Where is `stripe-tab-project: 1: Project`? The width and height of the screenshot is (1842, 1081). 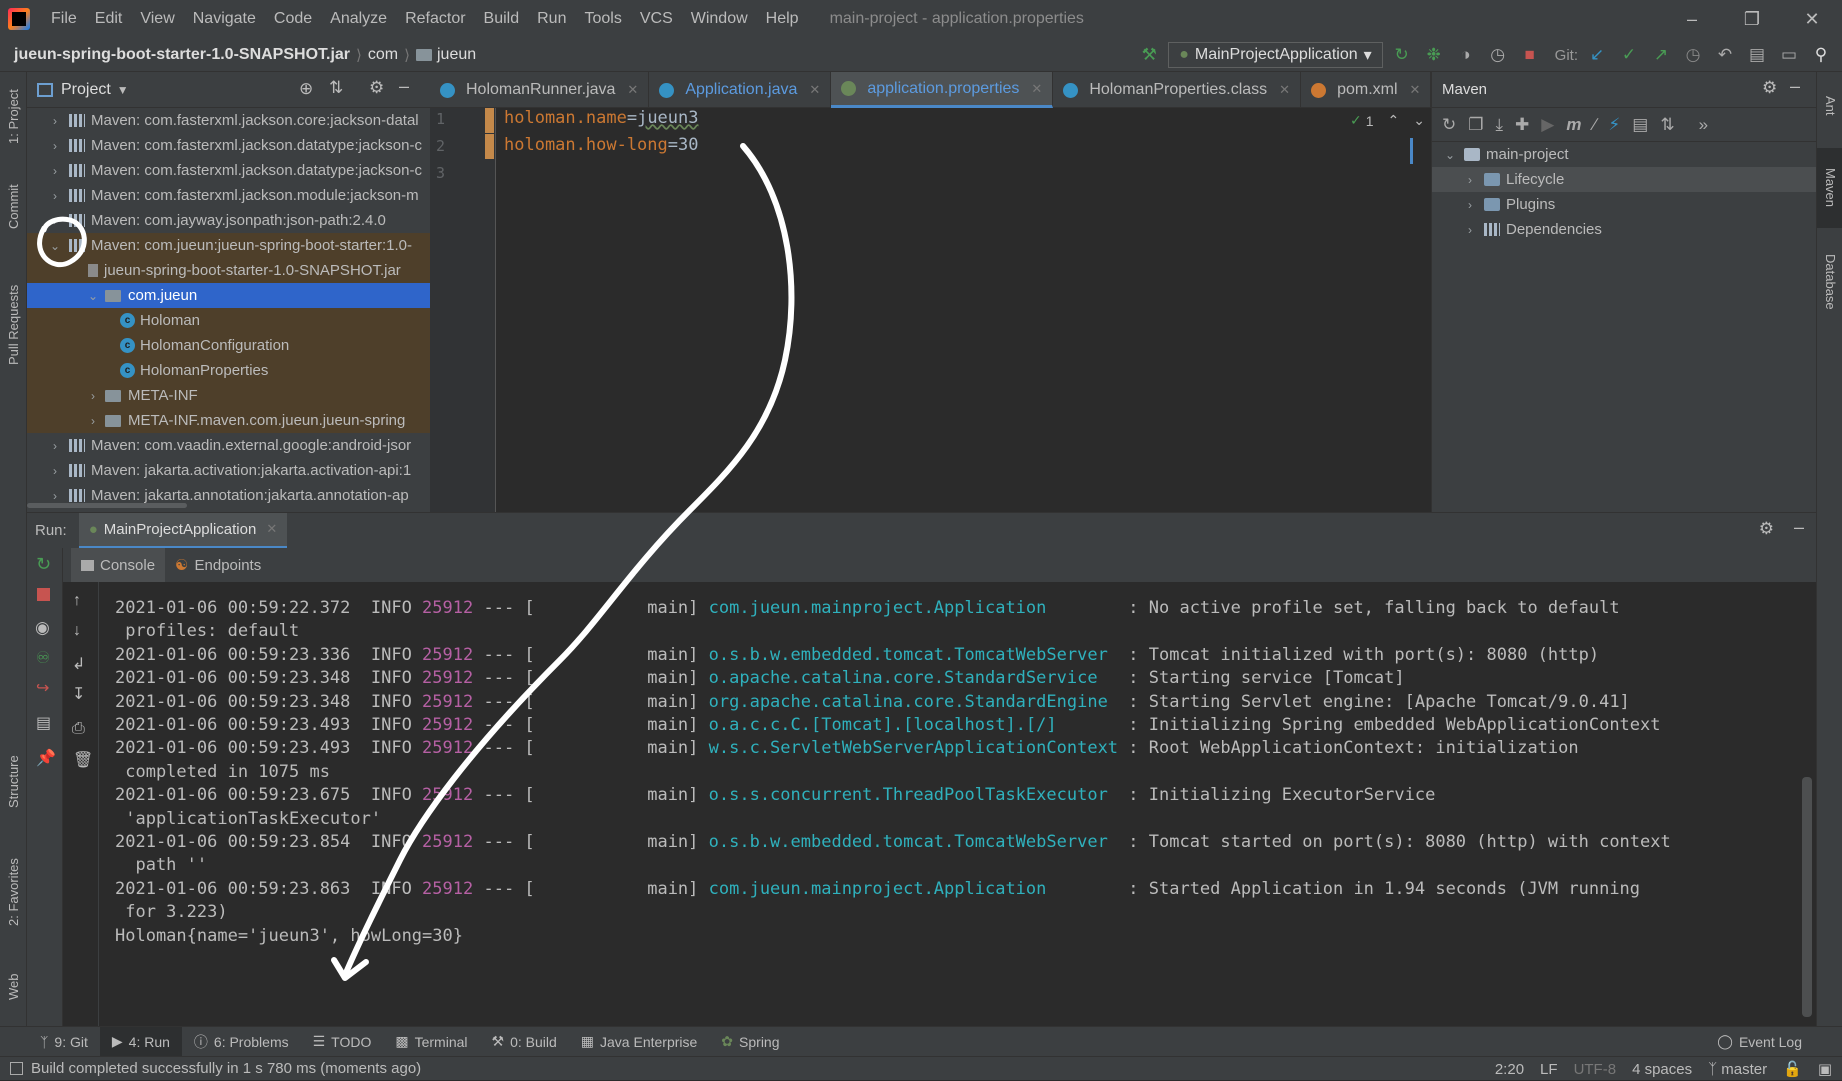
stripe-tab-project: 1: Project is located at coordinates (13, 117).